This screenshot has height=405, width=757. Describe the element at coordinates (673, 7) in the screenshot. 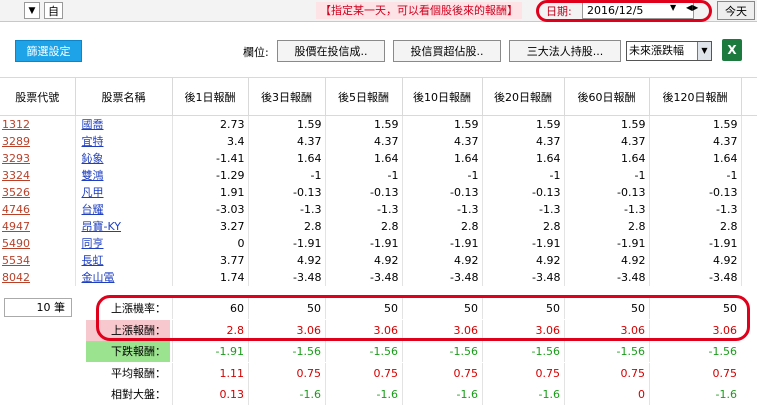

I see `date-dropdown-icon: ▼` at that location.